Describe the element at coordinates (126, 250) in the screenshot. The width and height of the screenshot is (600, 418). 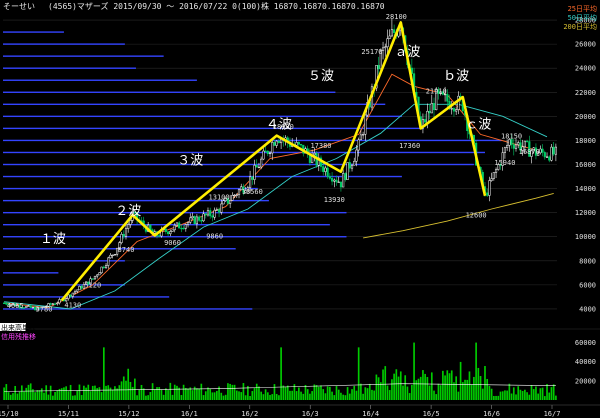
I see `price-annotation: 8740` at that location.